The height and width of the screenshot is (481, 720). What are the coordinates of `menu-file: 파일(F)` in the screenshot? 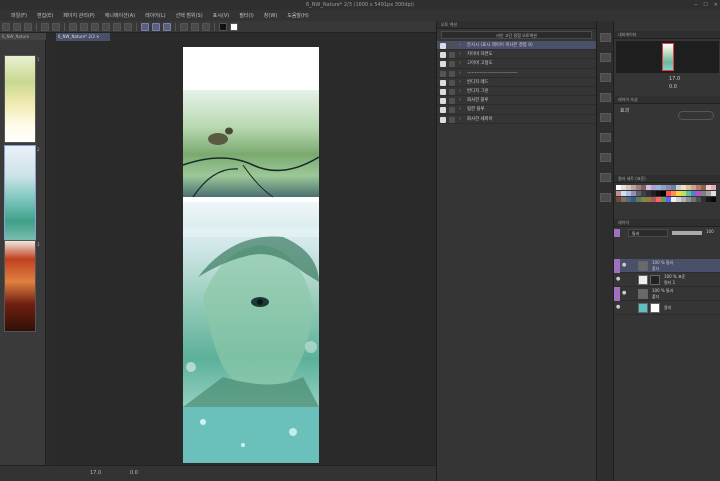 It's located at (19, 15).